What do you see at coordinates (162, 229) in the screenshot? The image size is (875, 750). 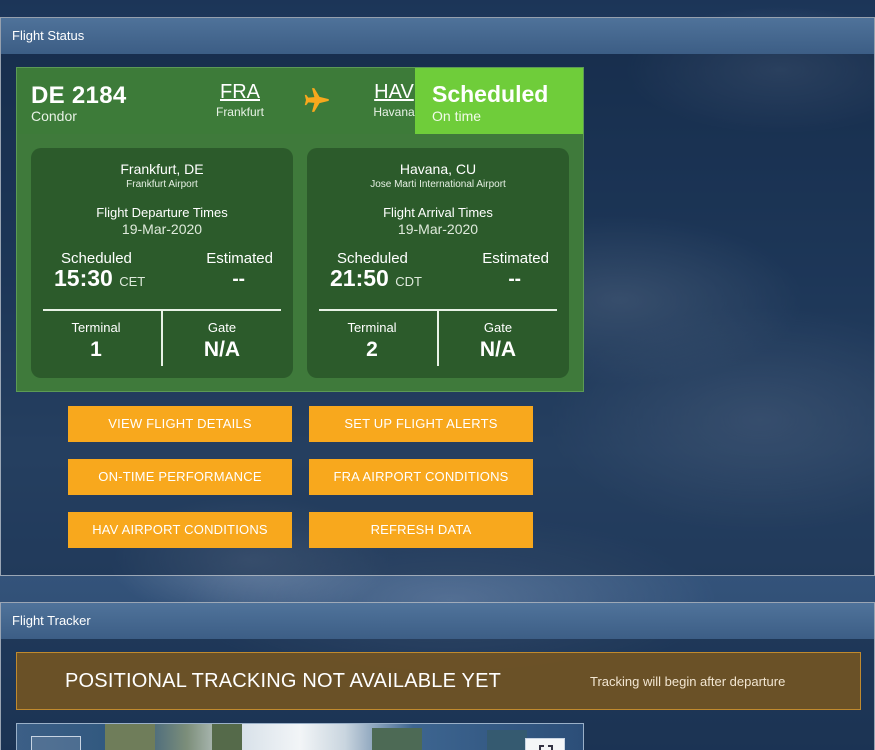 I see `departure-date: 19-Mar-2020` at bounding box center [162, 229].